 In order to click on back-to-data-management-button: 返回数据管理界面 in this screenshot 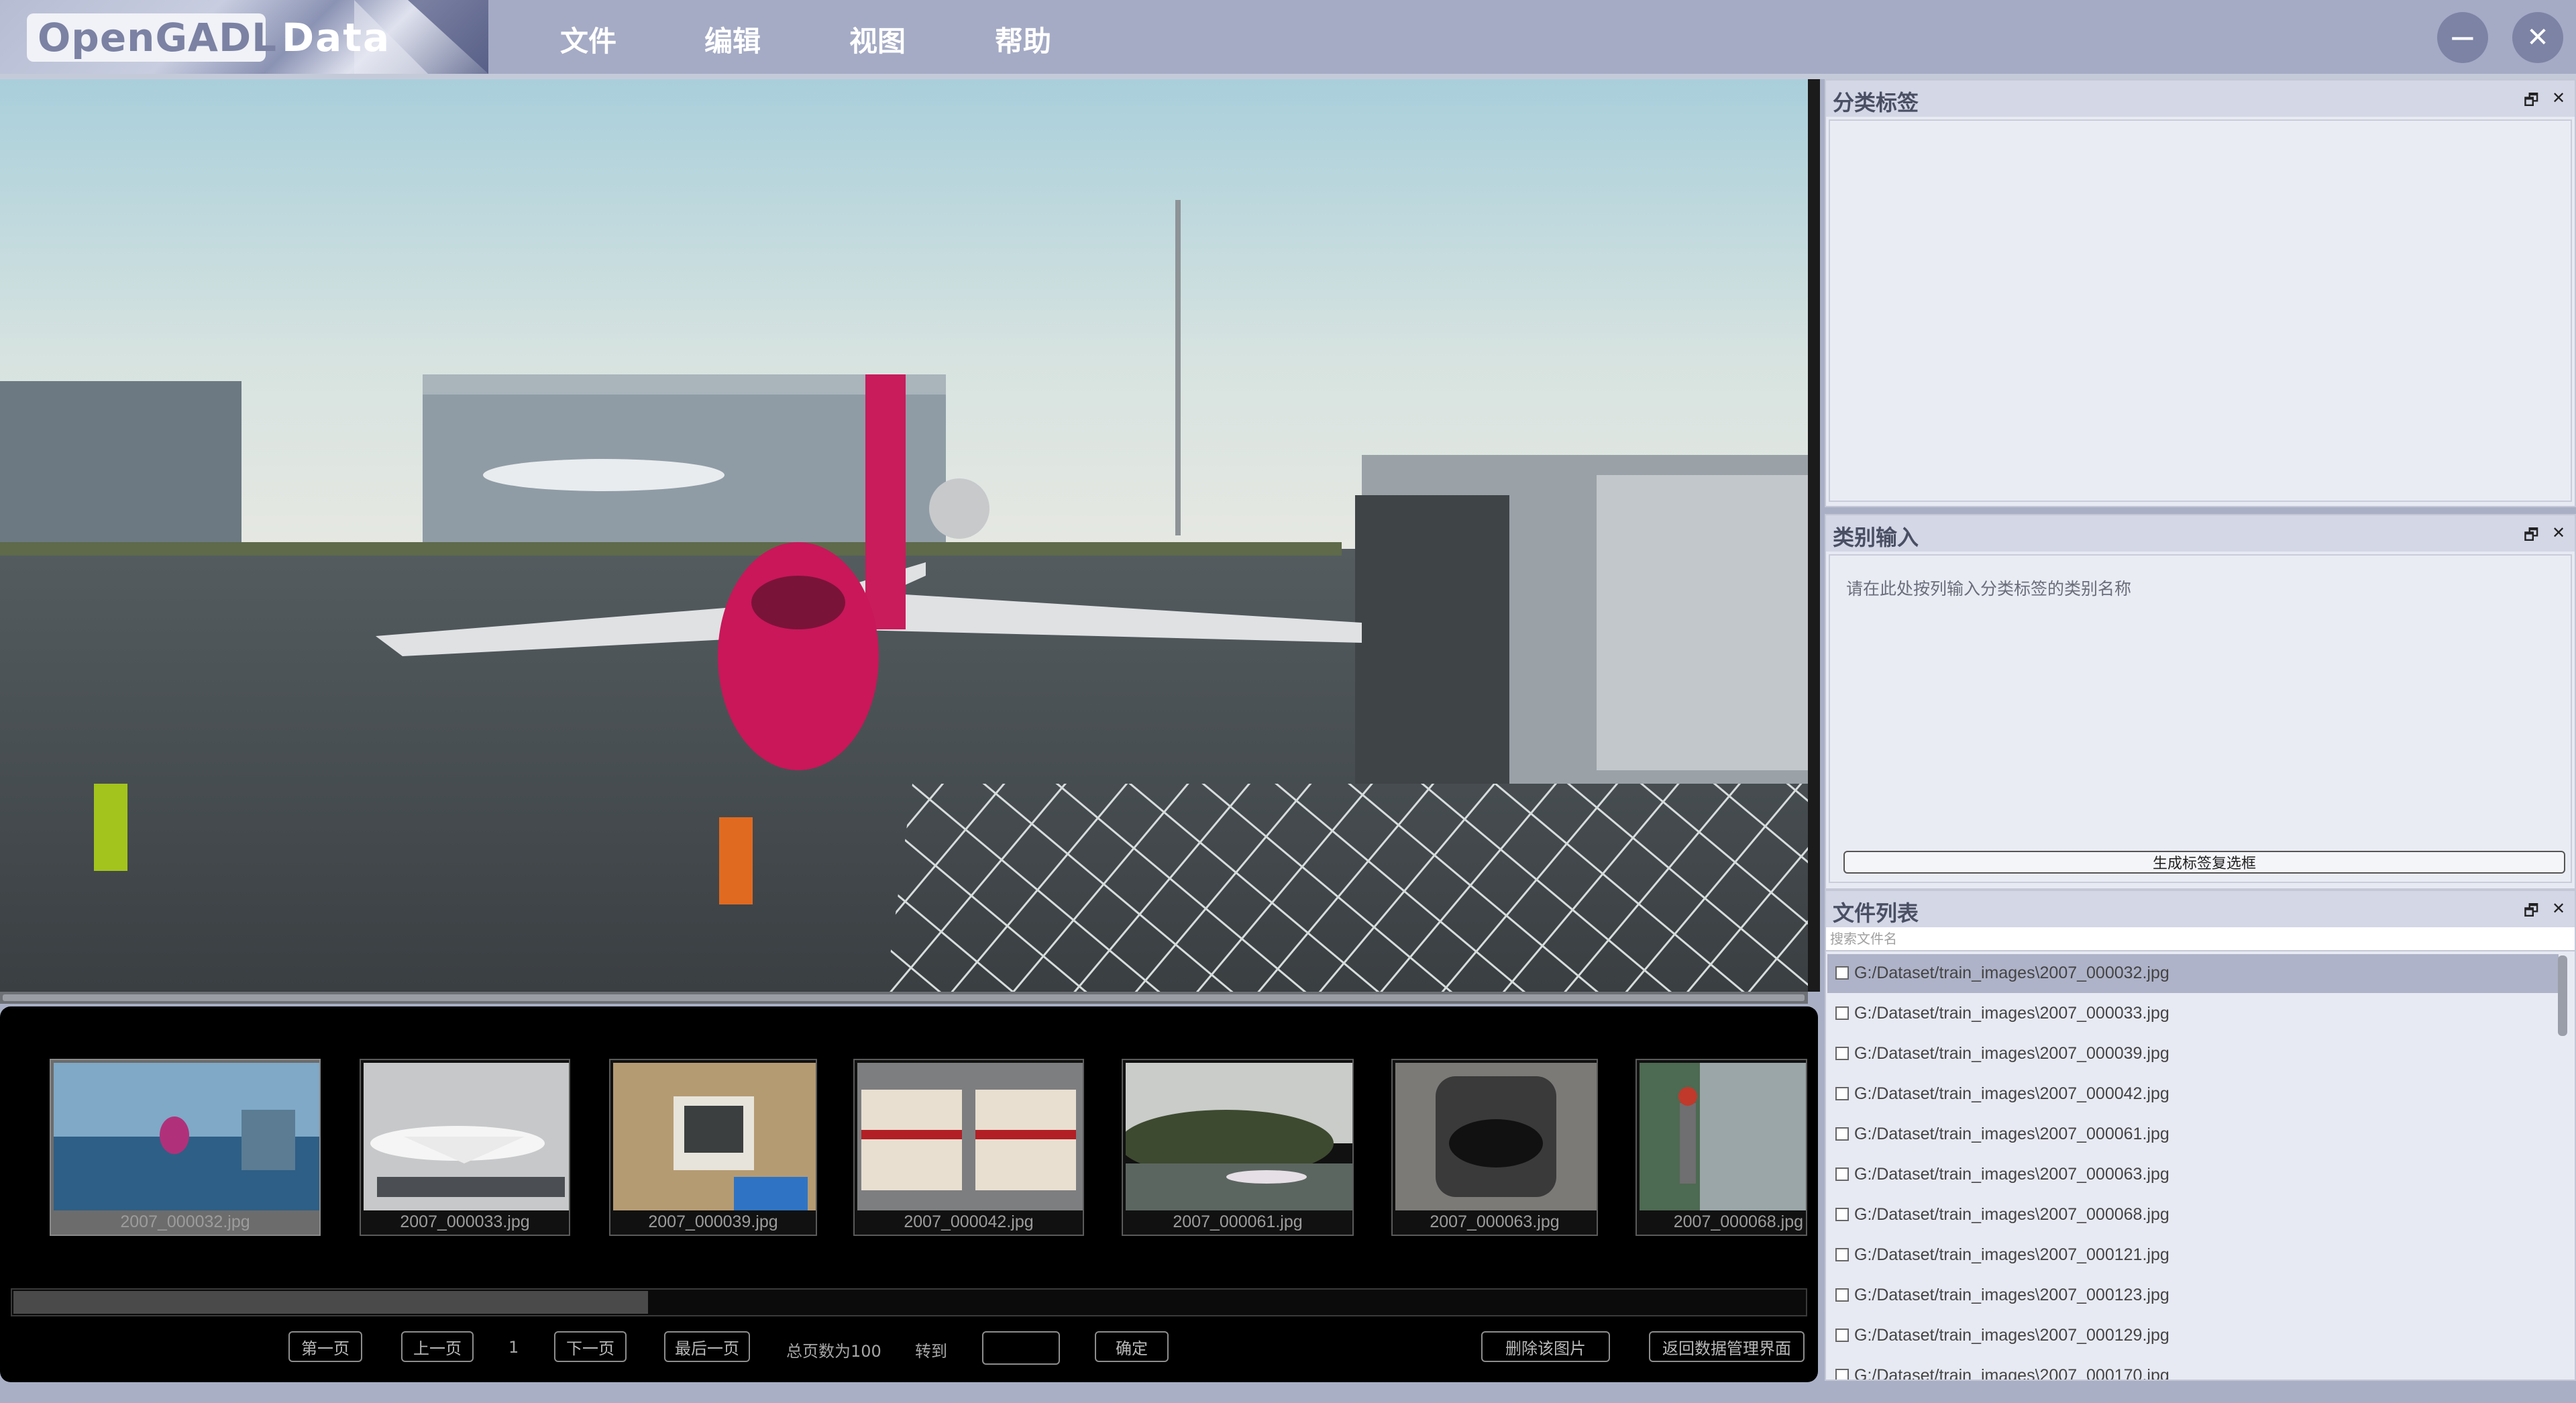, I will do `click(1727, 1347)`.